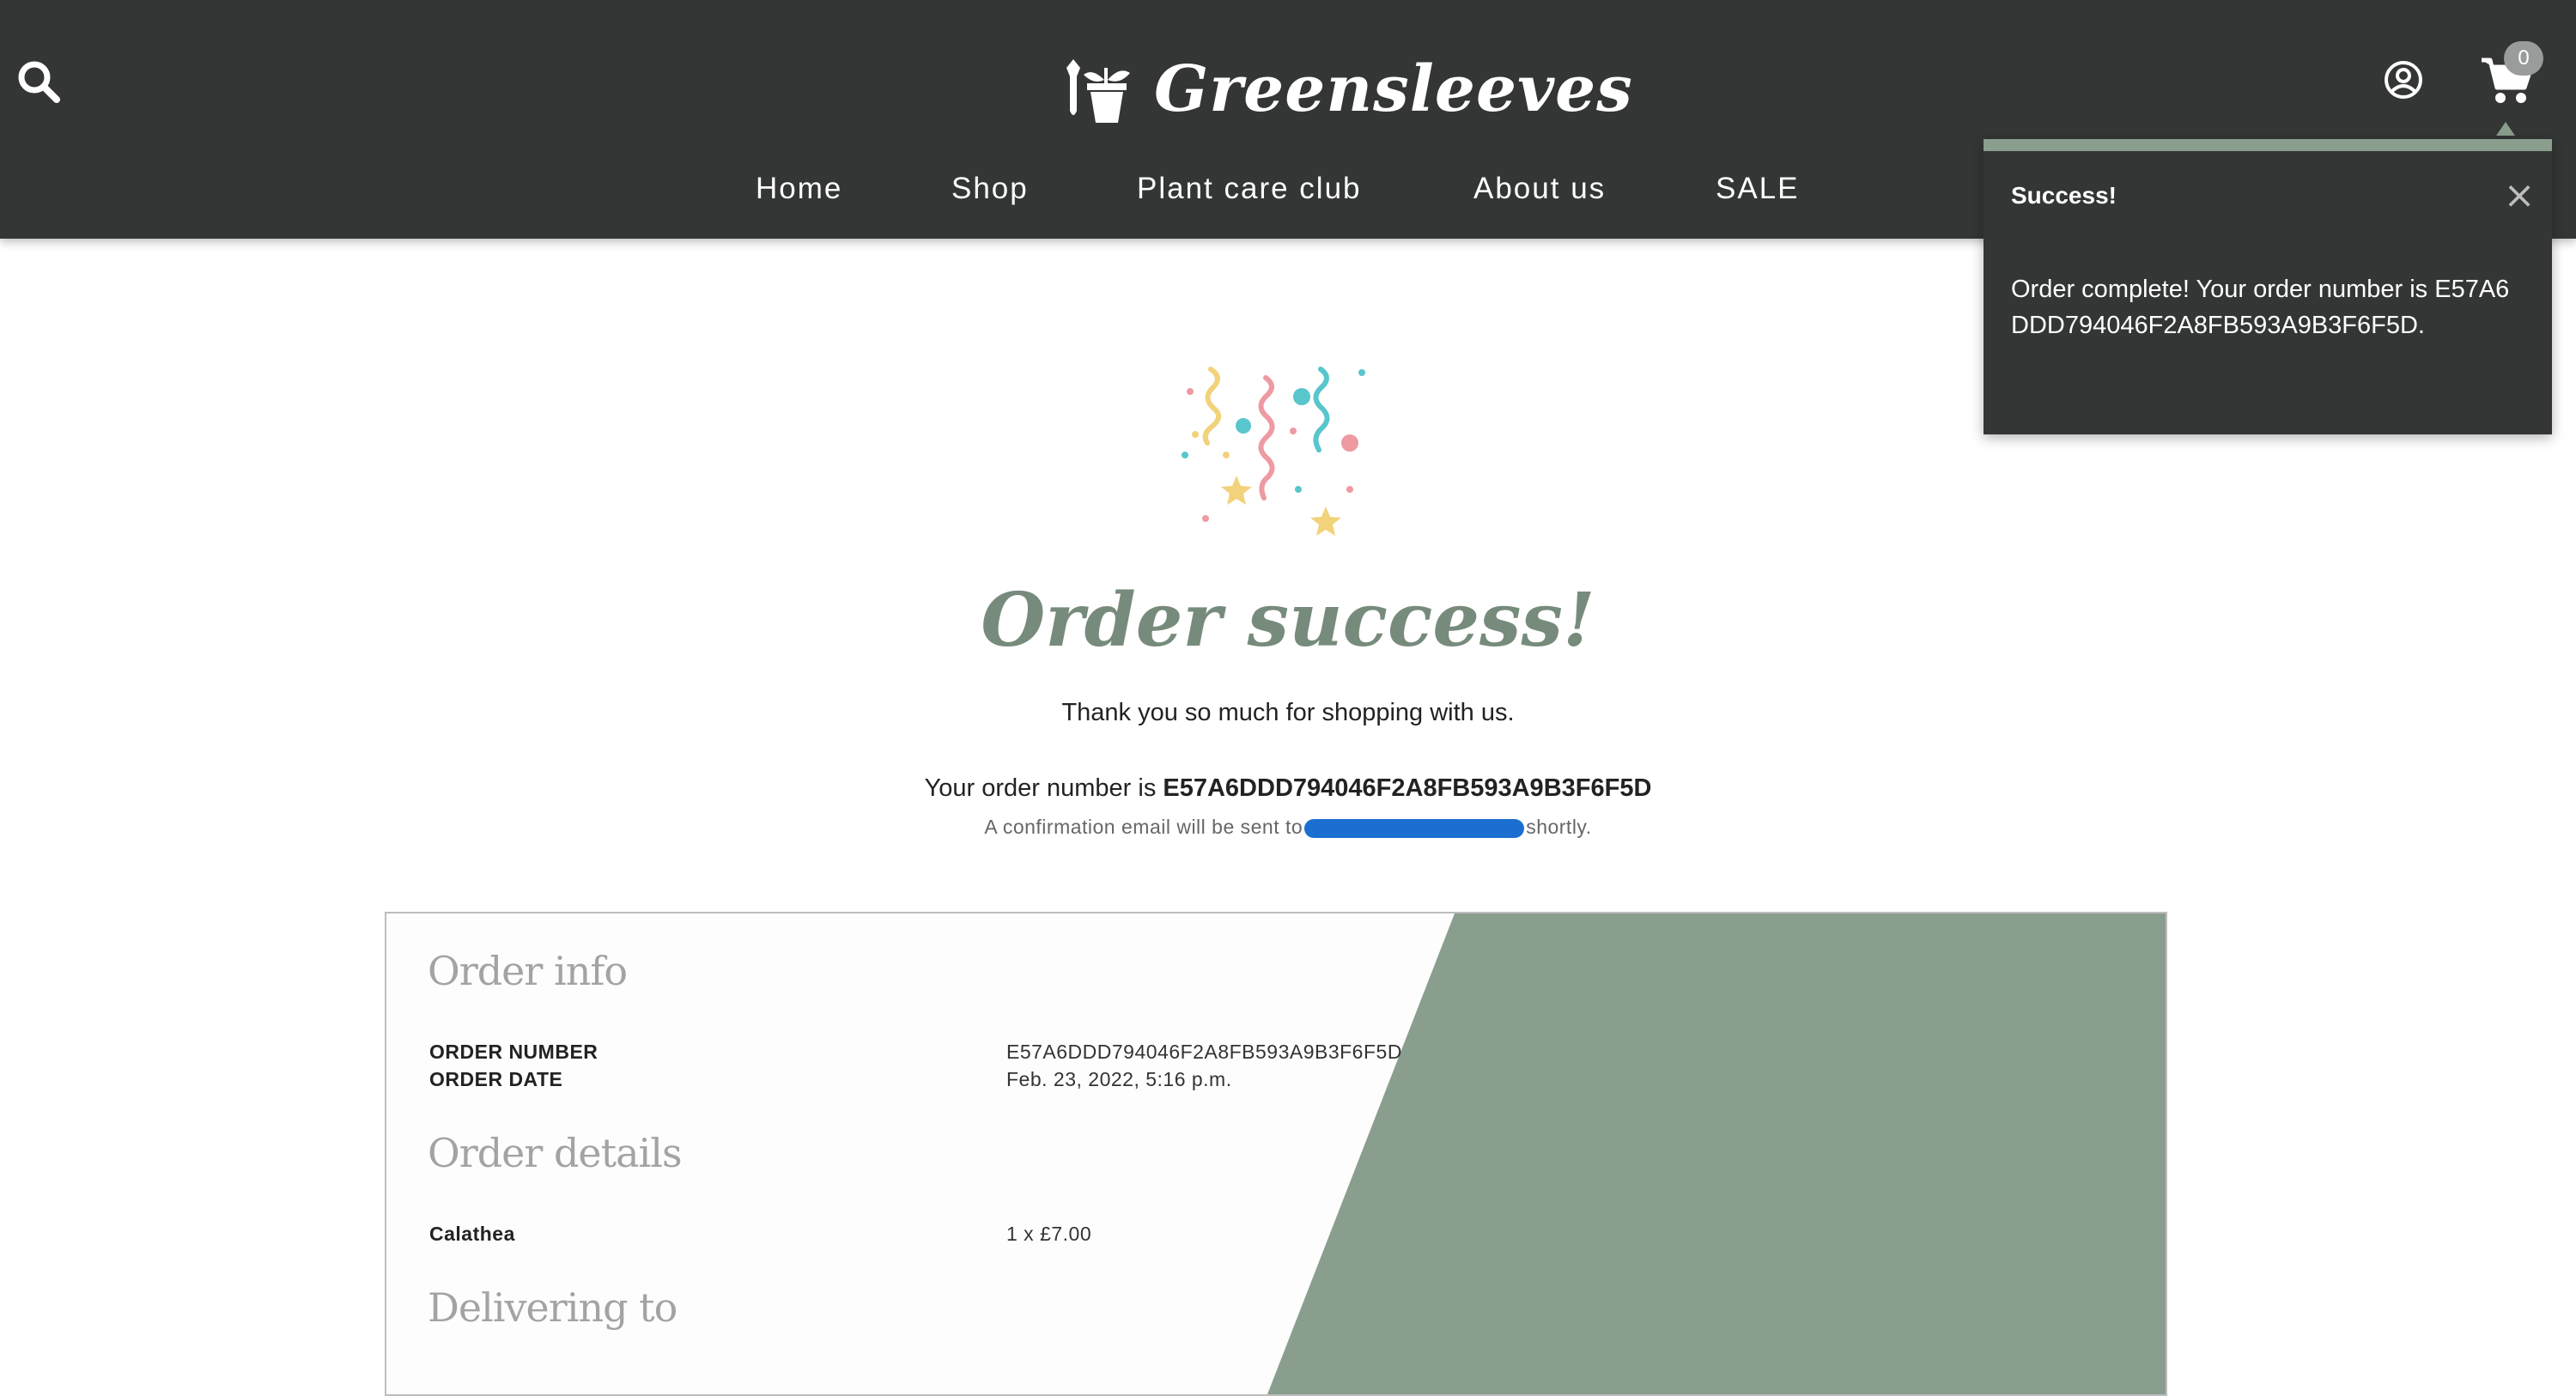 This screenshot has height=1396, width=2576. Describe the element at coordinates (2404, 79) in the screenshot. I see `account-icon` at that location.